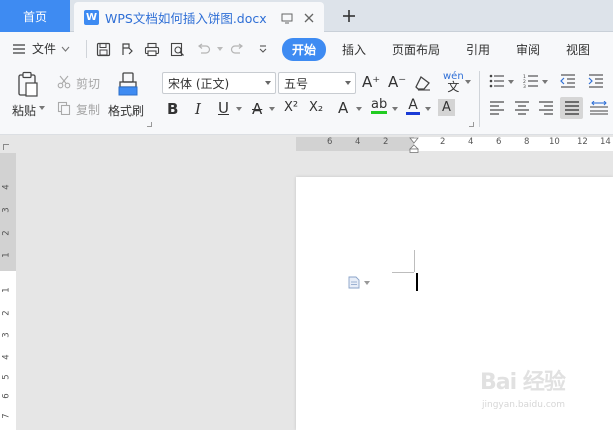 This screenshot has height=430, width=613. What do you see at coordinates (91, 17) in the screenshot?
I see `wps-writer-icon: W` at bounding box center [91, 17].